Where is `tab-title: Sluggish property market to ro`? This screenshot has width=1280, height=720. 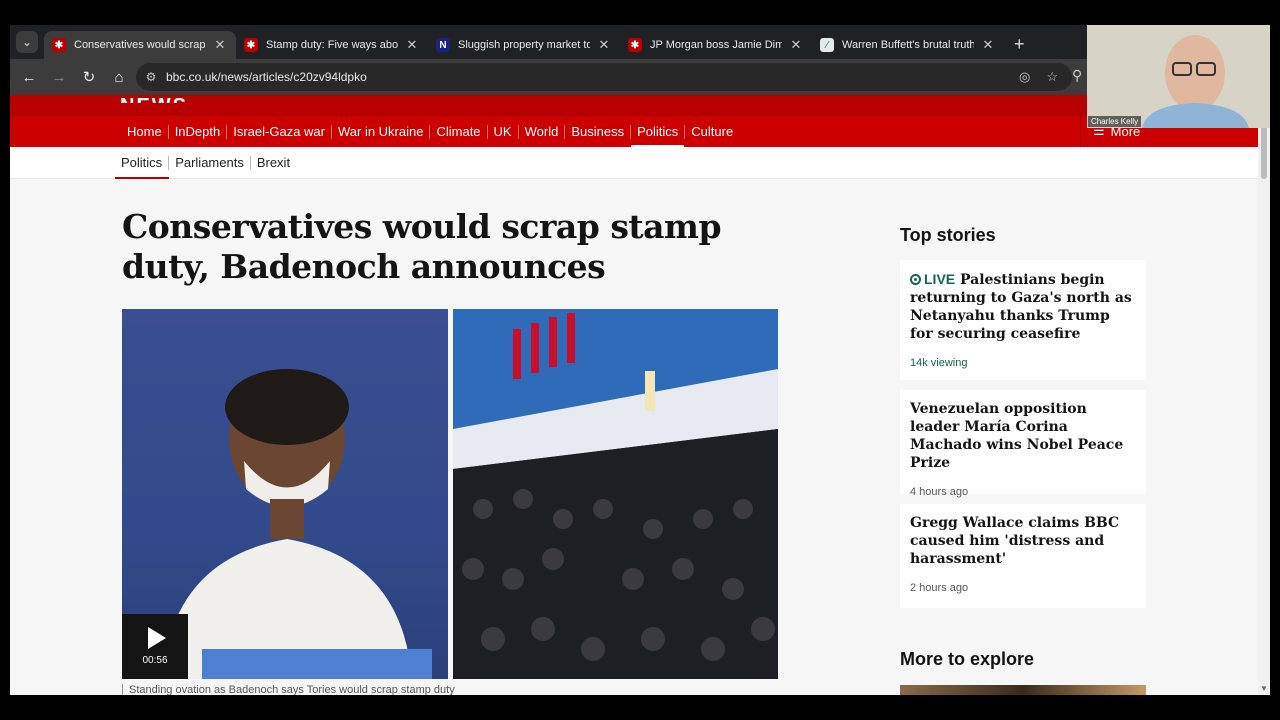
tab-title: Sluggish property market to ro is located at coordinates (524, 45).